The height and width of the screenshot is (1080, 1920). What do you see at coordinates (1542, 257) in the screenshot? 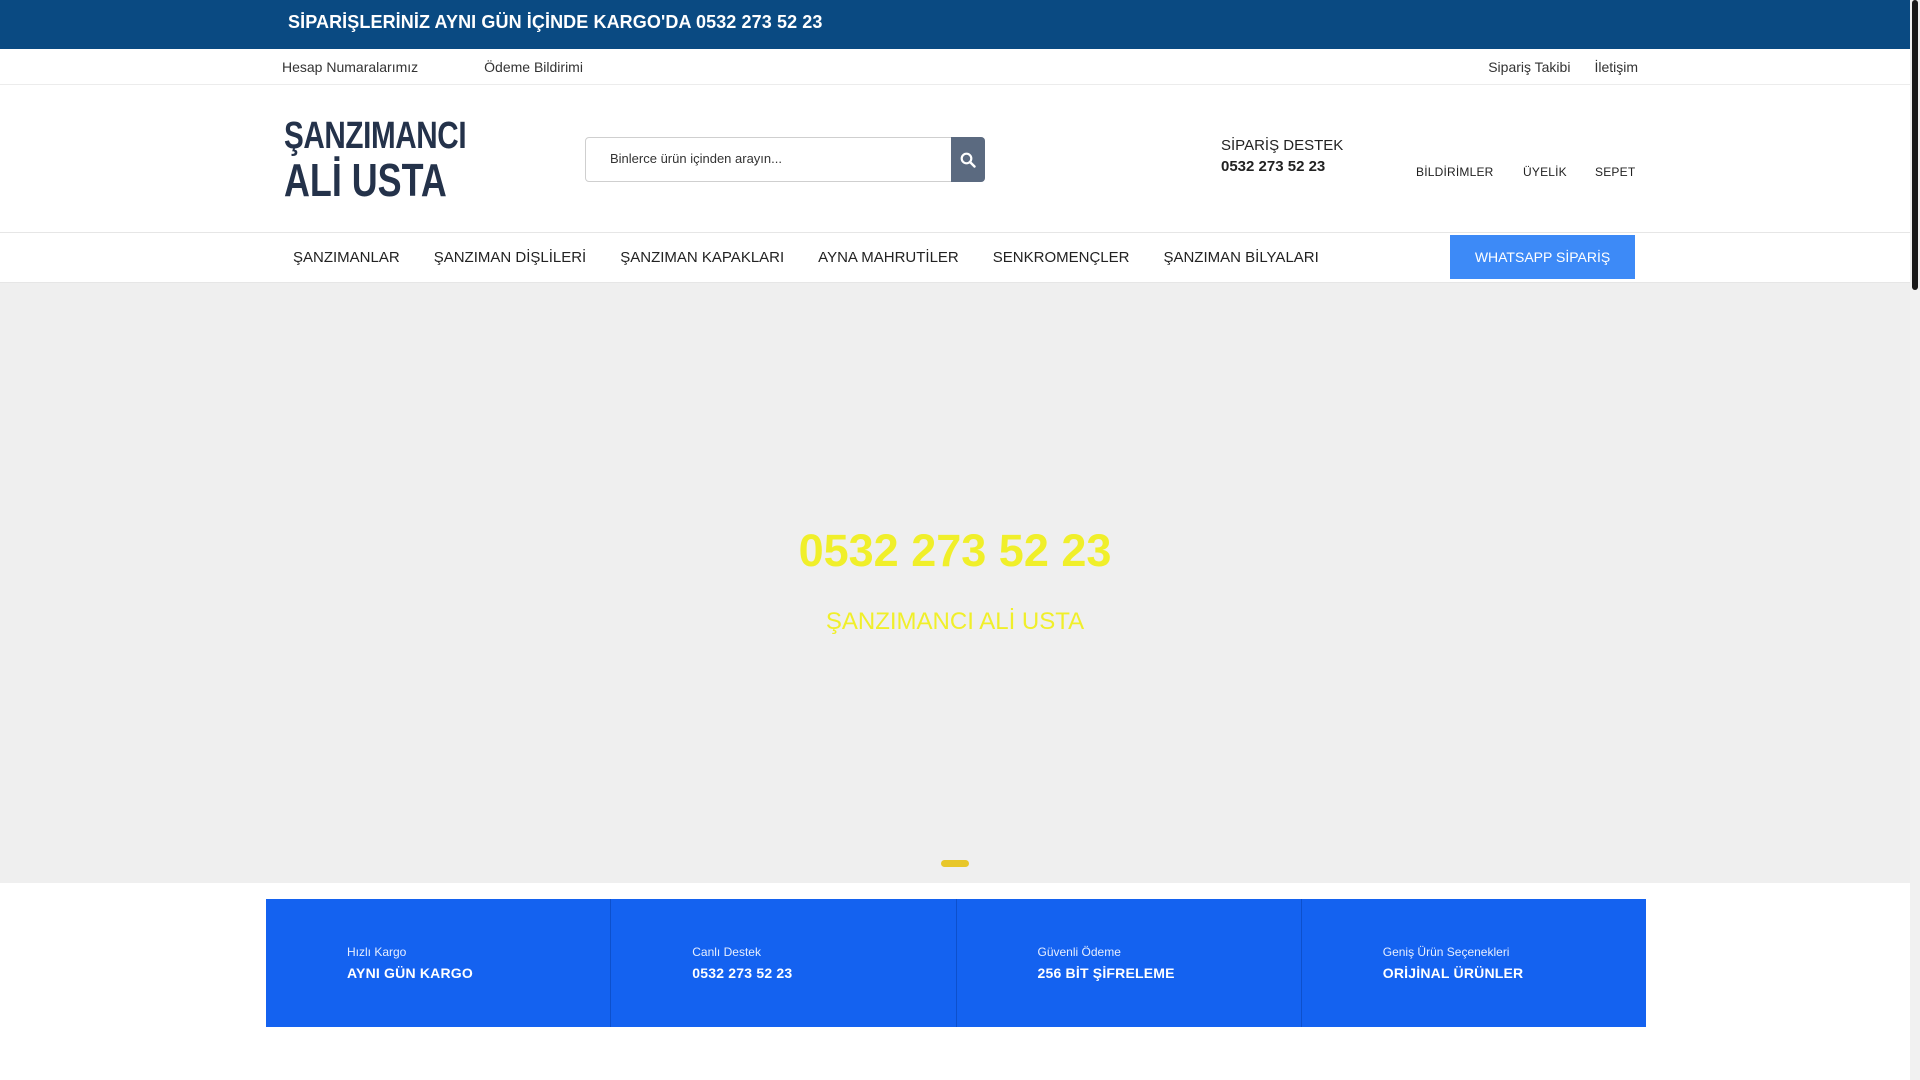
I see `whatsapp-order-button: WHATSAPP SİPARİŞ` at bounding box center [1542, 257].